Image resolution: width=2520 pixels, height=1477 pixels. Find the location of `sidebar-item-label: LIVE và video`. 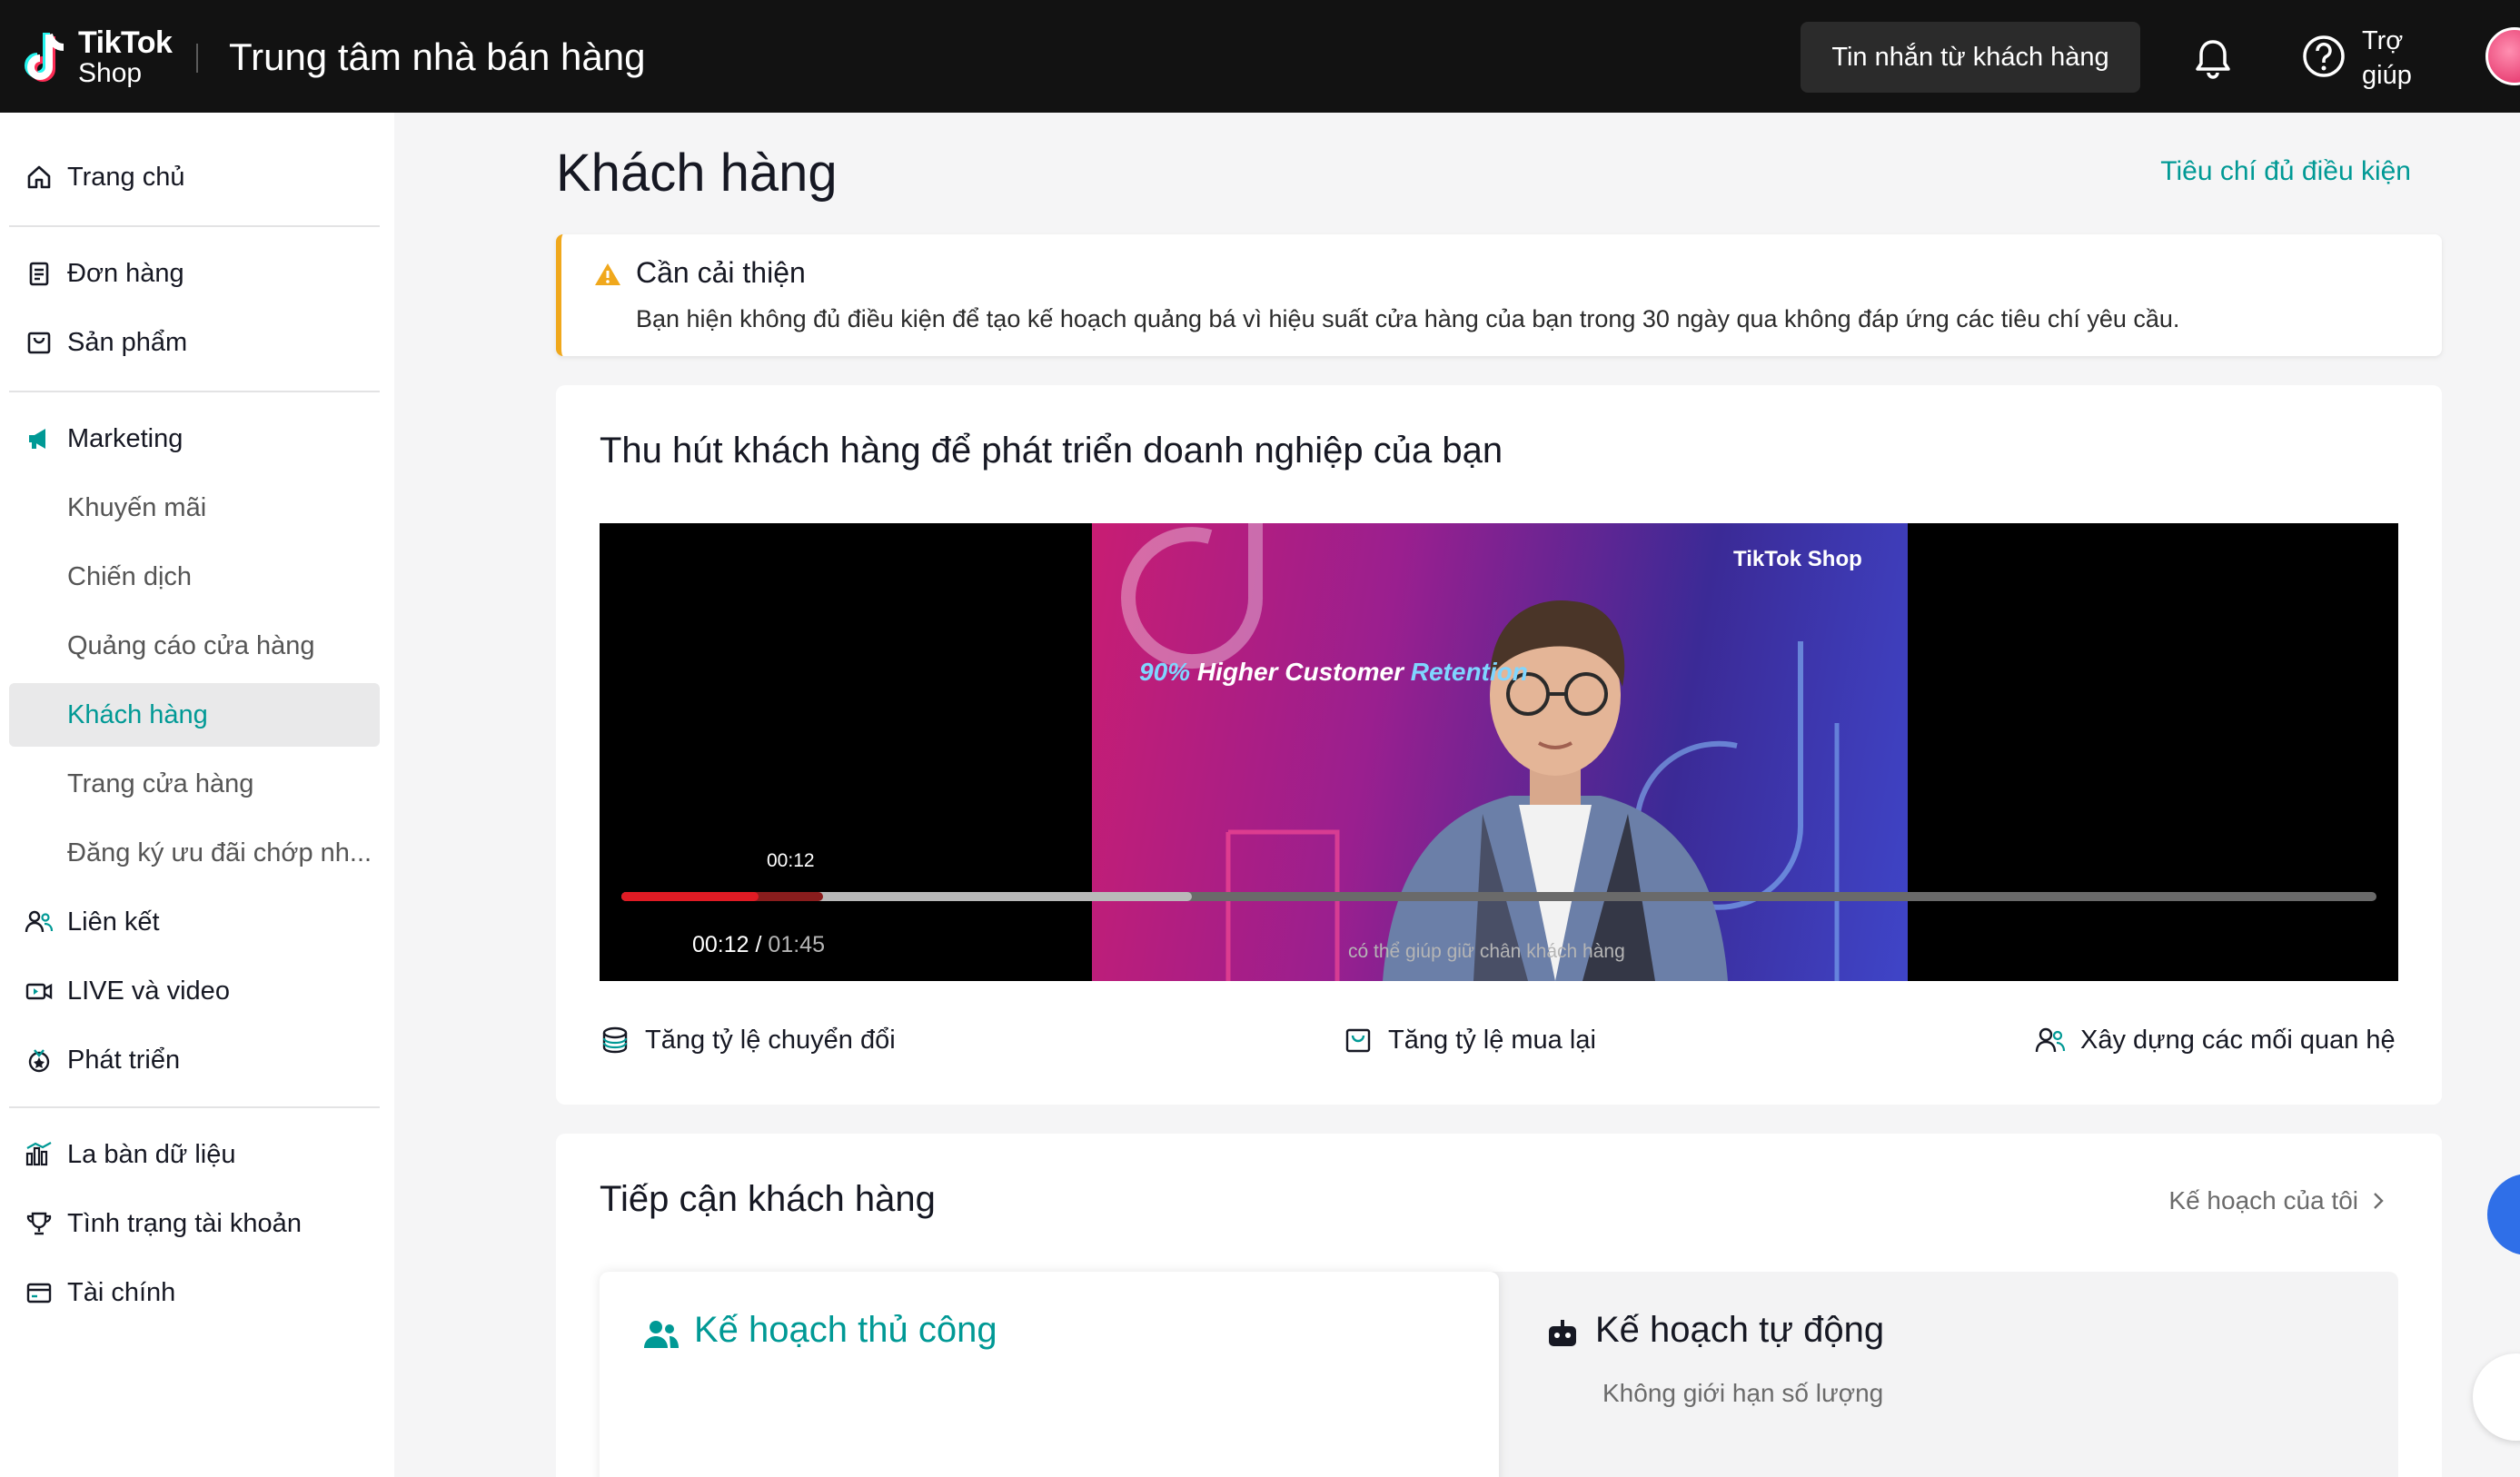

sidebar-item-label: LIVE và video is located at coordinates (148, 991).